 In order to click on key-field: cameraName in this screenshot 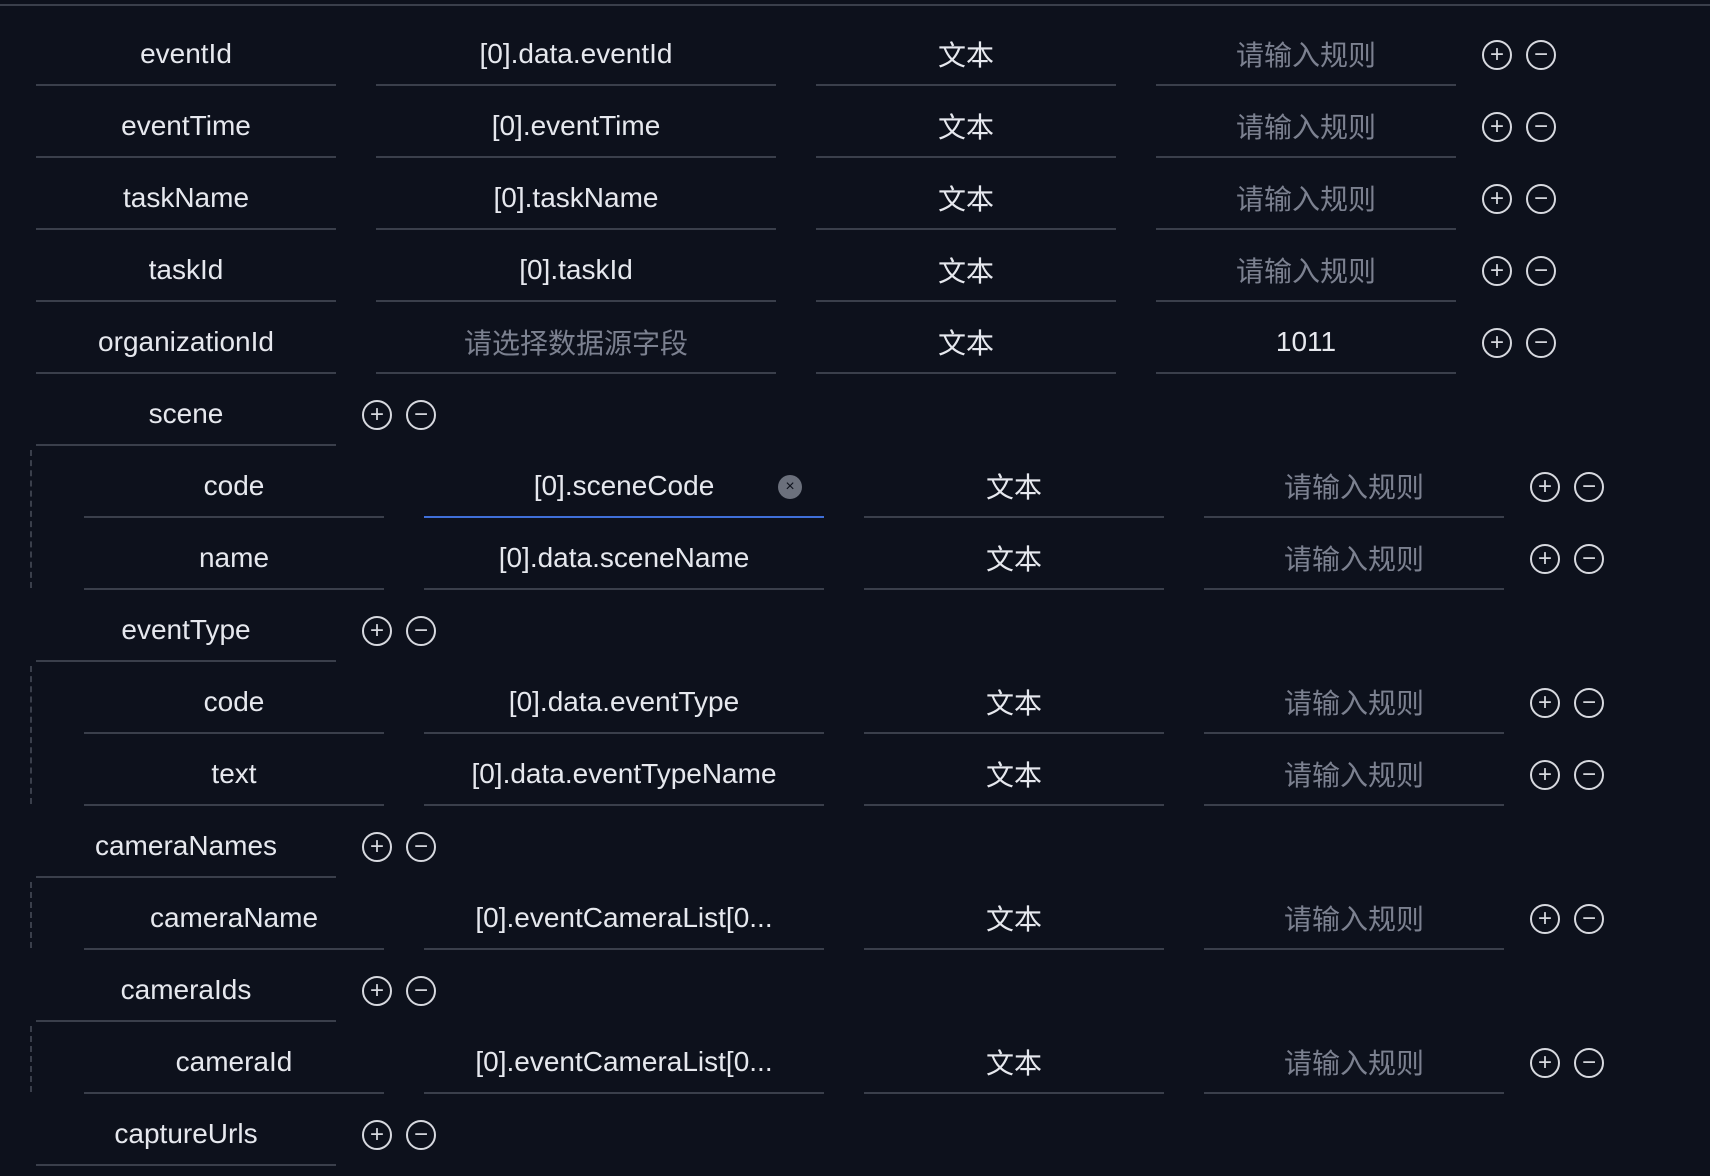, I will do `click(234, 919)`.